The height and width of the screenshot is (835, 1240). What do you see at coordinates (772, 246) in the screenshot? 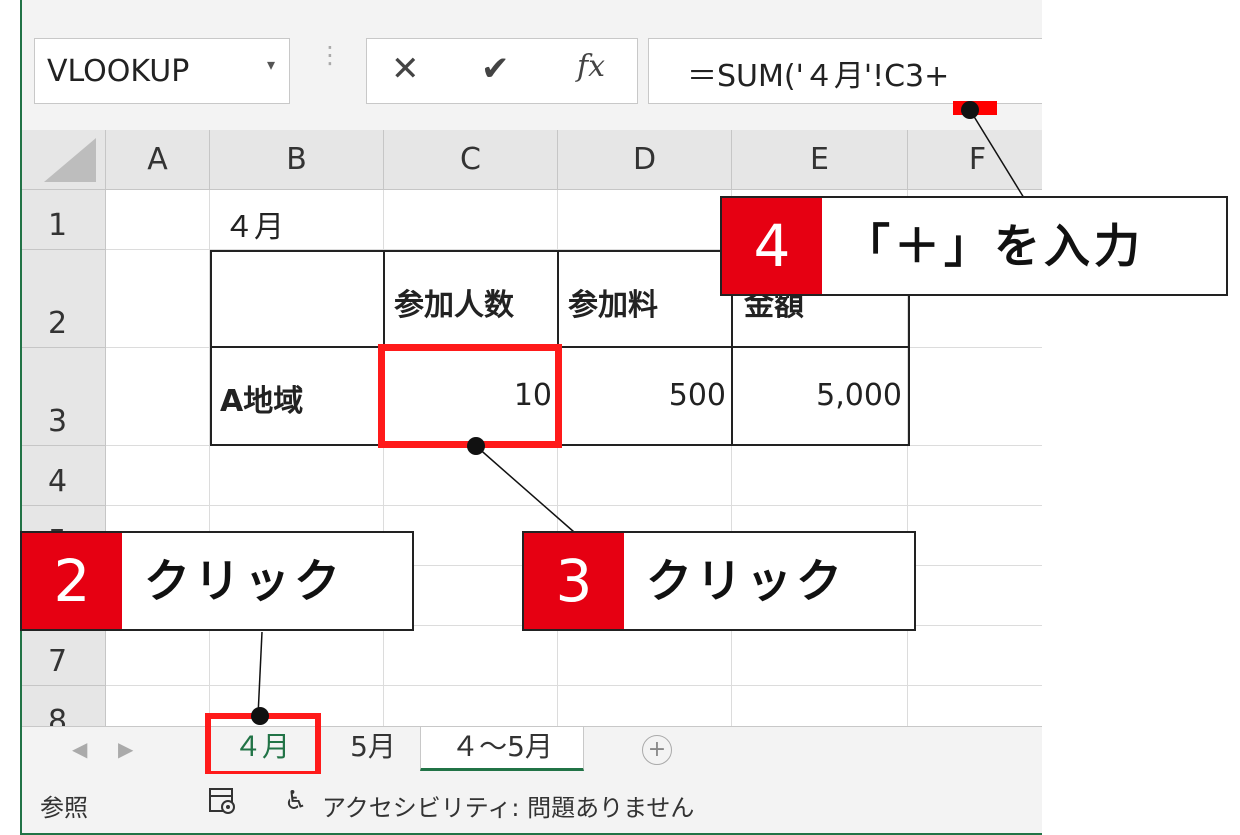
I see `callout-number: 4` at bounding box center [772, 246].